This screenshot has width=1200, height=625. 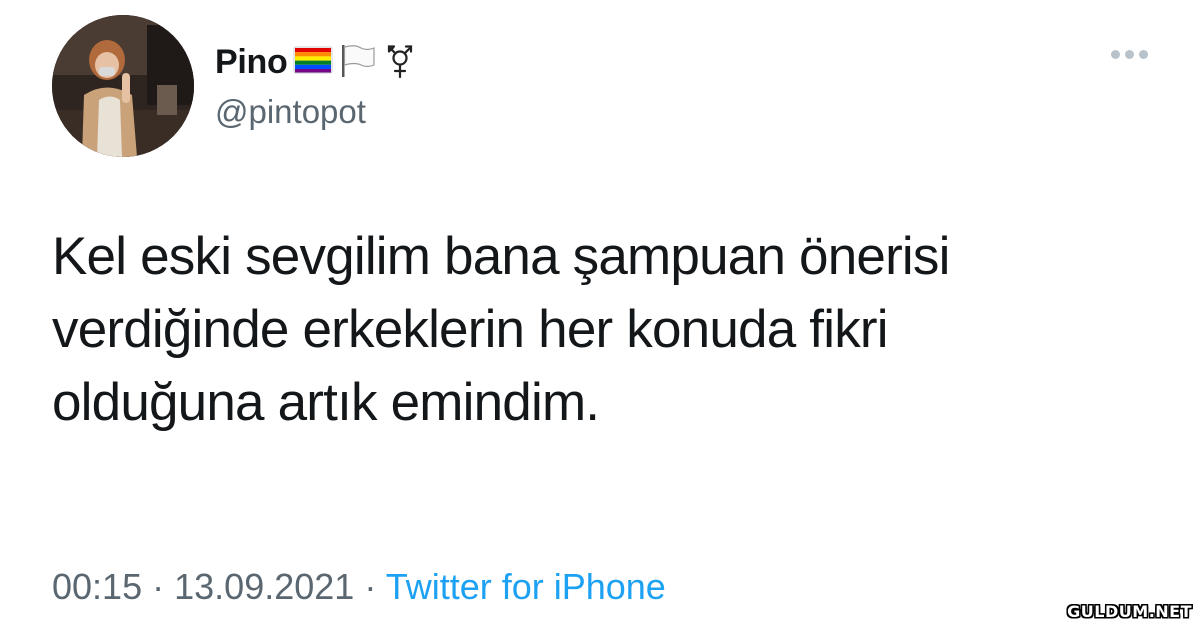 I want to click on transgender-symbol-icon, so click(x=400, y=62).